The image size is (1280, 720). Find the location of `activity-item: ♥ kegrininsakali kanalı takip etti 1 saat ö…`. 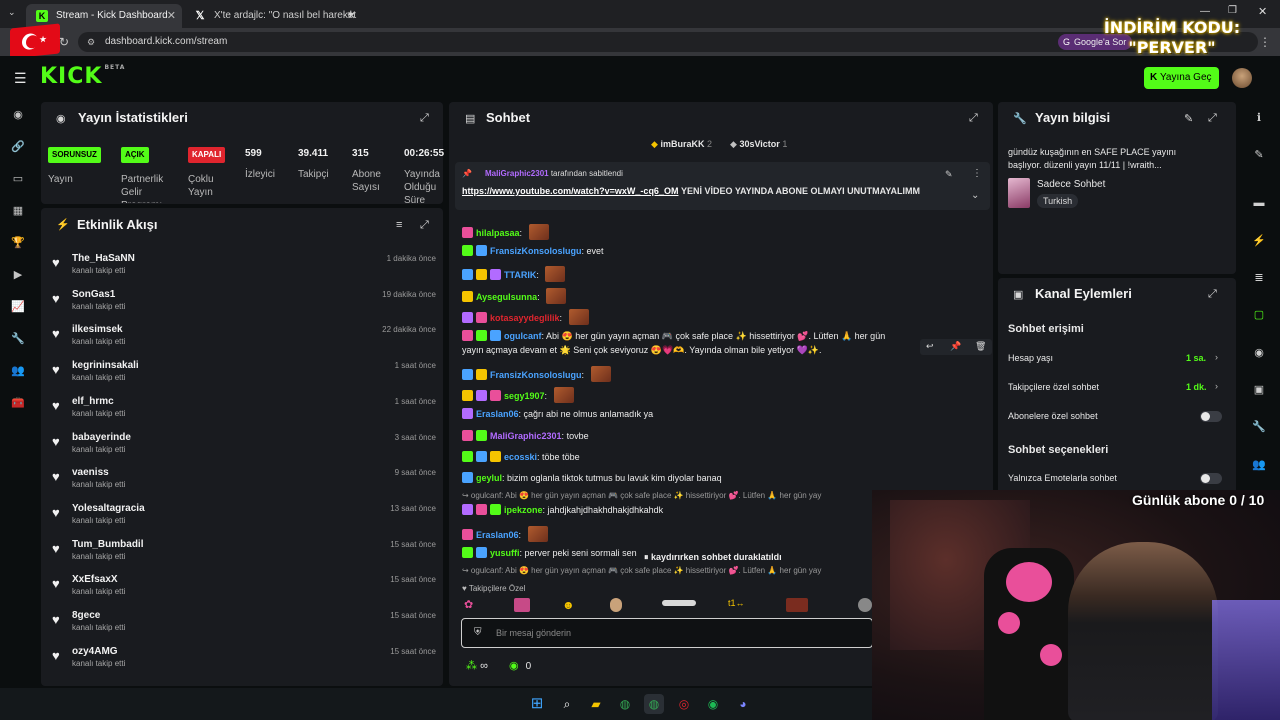

activity-item: ♥ kegrininsakali kanalı takip etti 1 saat ö… is located at coordinates (245, 377).